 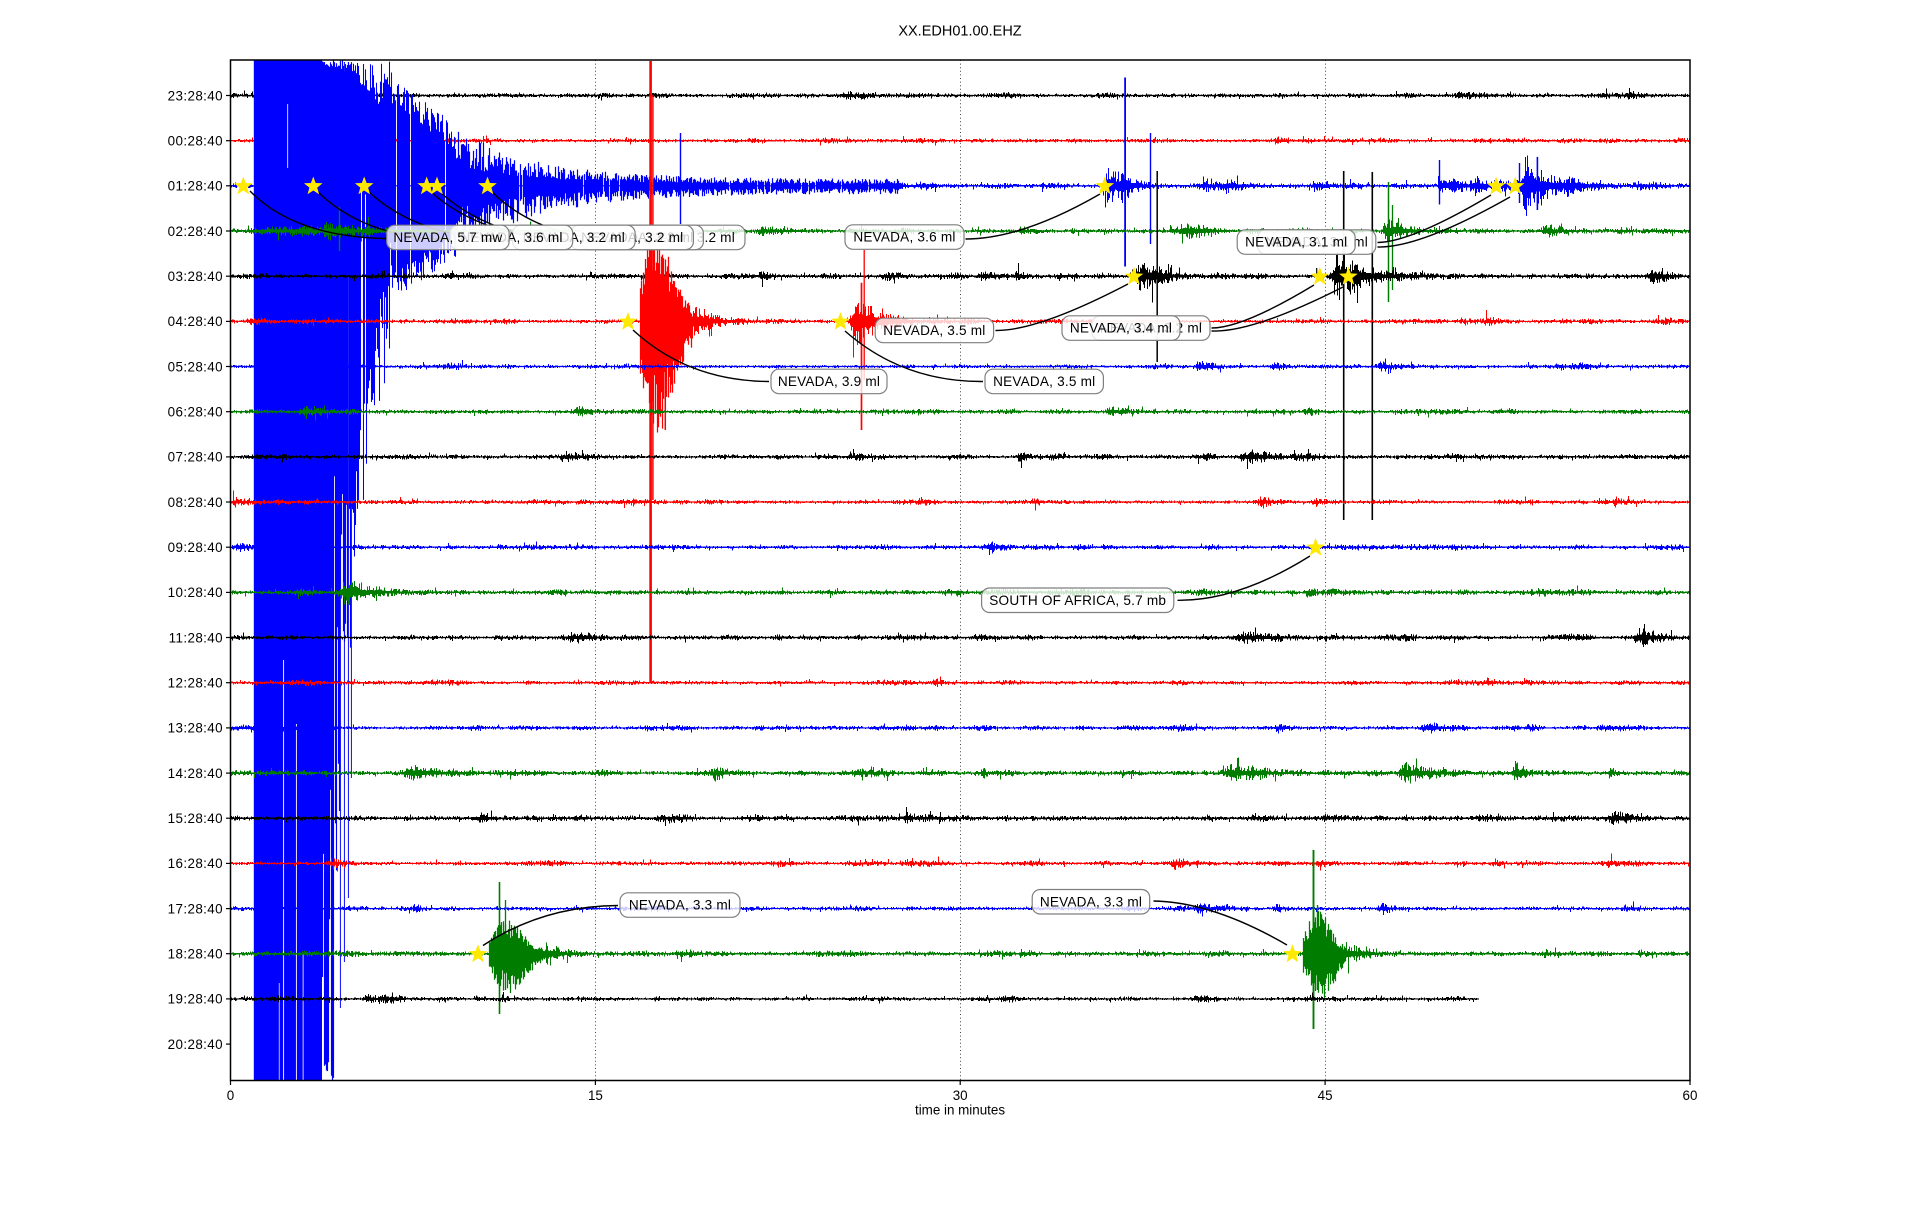 What do you see at coordinates (959, 32) in the screenshot?
I see `svg-text: XX.EDH01.00.EHZ` at bounding box center [959, 32].